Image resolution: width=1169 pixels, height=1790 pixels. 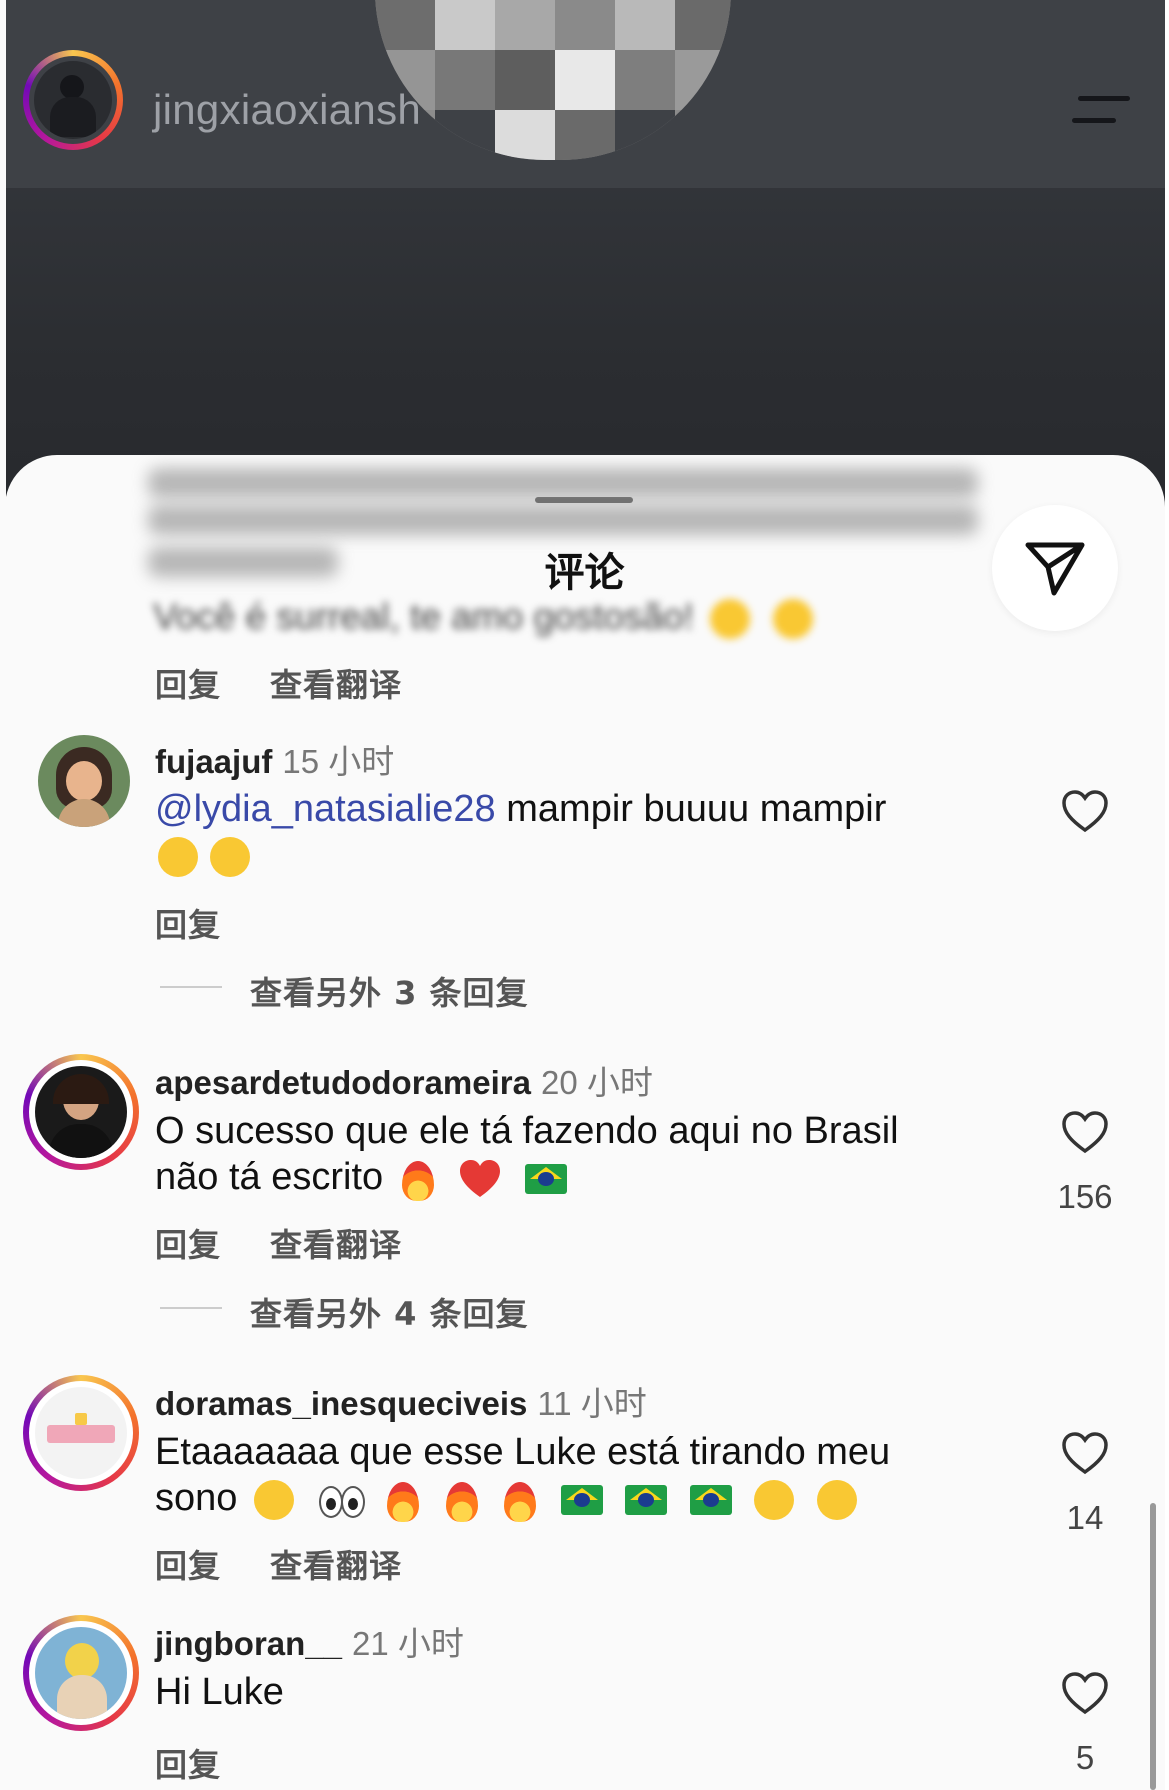 What do you see at coordinates (486, 618) in the screenshot?
I see `pinned-comment-text: Você é surreal, te amo gostosão!` at bounding box center [486, 618].